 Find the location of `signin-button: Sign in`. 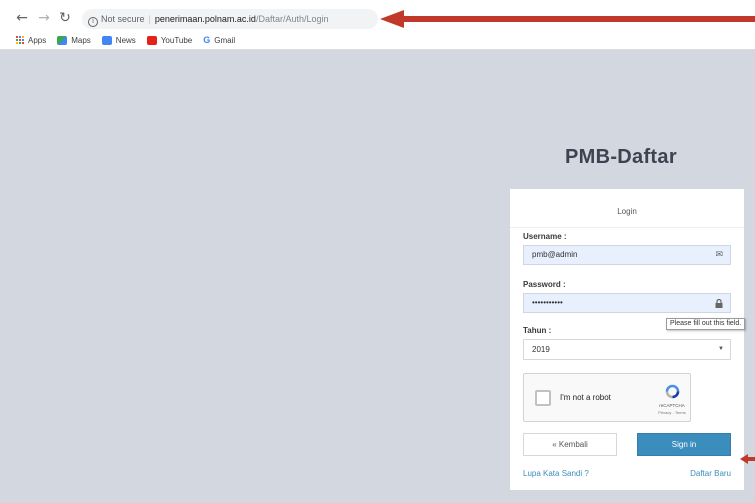

signin-button: Sign in is located at coordinates (684, 444).